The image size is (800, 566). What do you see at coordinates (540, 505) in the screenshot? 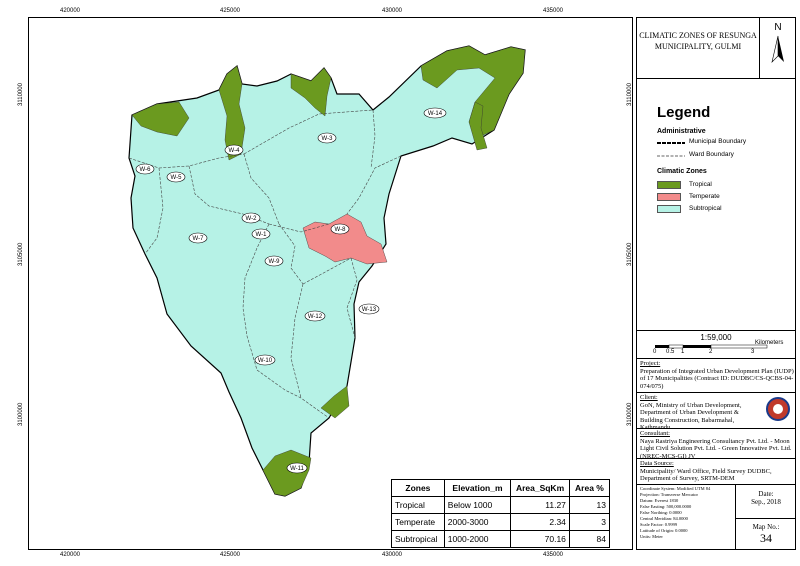
I see `table-cell: 11.27` at bounding box center [540, 505].